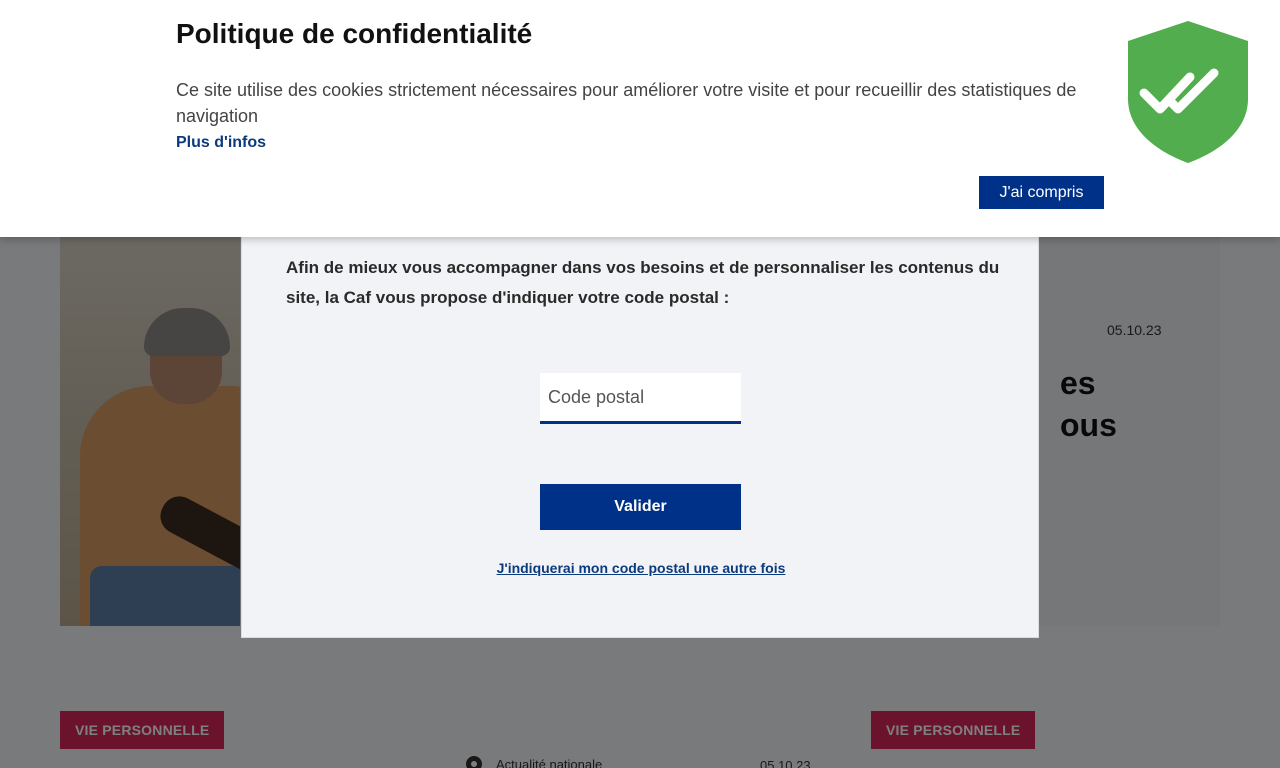 Image resolution: width=1280 pixels, height=768 pixels. Describe the element at coordinates (1188, 92) in the screenshot. I see `shield-check-icon` at that location.